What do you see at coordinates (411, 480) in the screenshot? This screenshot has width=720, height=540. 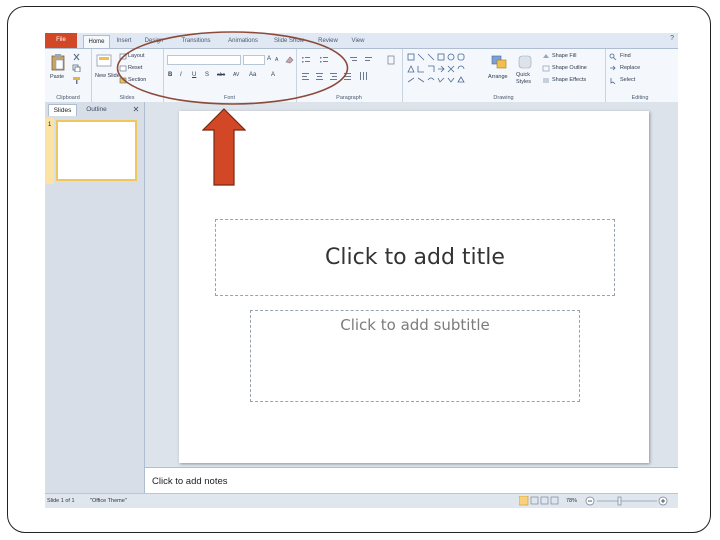 I see `notes-pane: Click to add notes` at bounding box center [411, 480].